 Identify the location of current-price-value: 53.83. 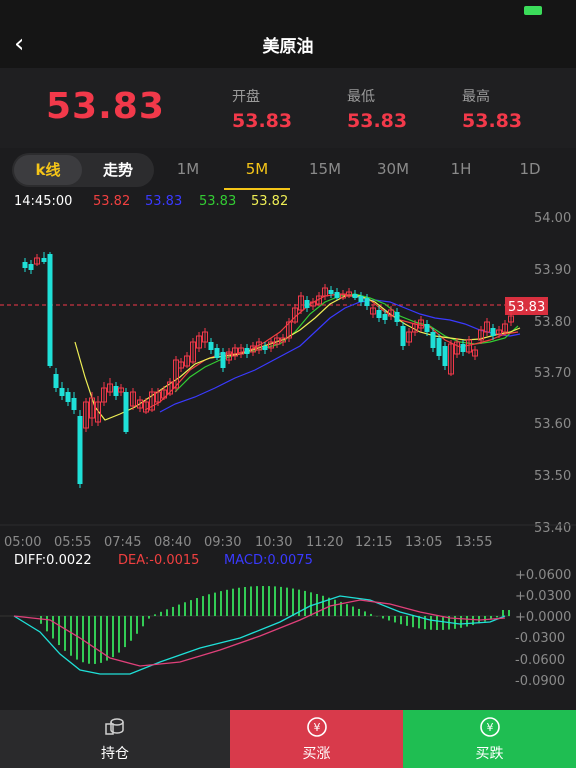
(526, 307).